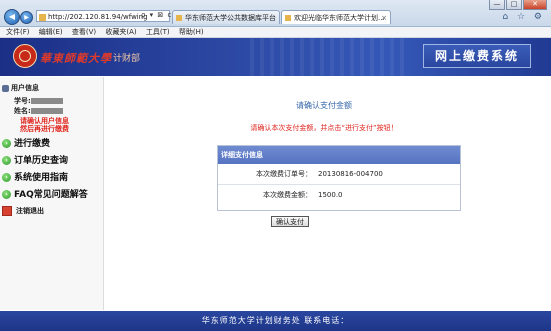 The height and width of the screenshot is (331, 551). I want to click on nav-label: 注销退出, so click(30, 211).